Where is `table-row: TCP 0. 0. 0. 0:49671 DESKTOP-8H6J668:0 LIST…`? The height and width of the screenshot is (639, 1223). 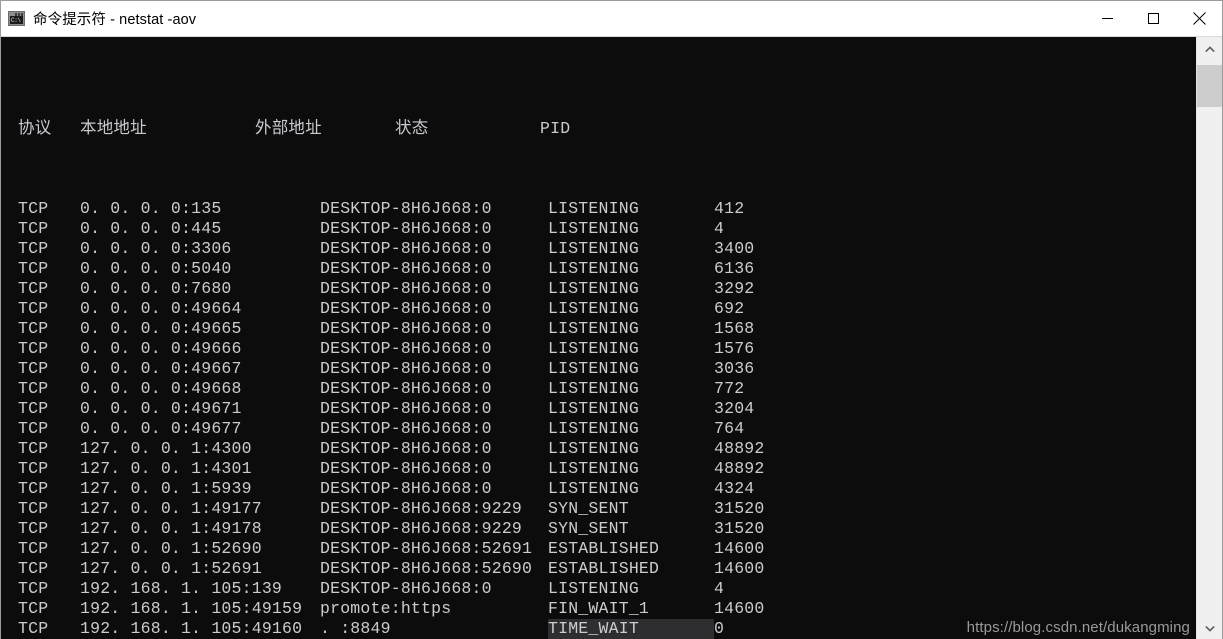
table-row: TCP 0. 0. 0. 0:49671 DESKTOP-8H6J668:0 LIST… is located at coordinates (607, 409).